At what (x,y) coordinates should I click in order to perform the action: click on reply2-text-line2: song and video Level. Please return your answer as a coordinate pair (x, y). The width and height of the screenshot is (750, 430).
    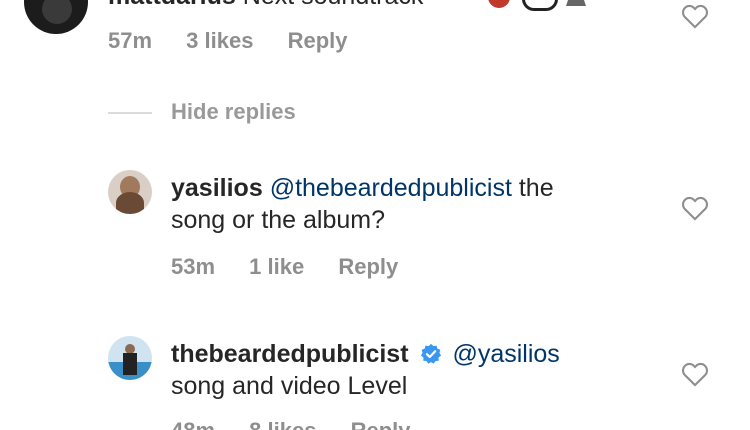
    Looking at the image, I should click on (289, 386).